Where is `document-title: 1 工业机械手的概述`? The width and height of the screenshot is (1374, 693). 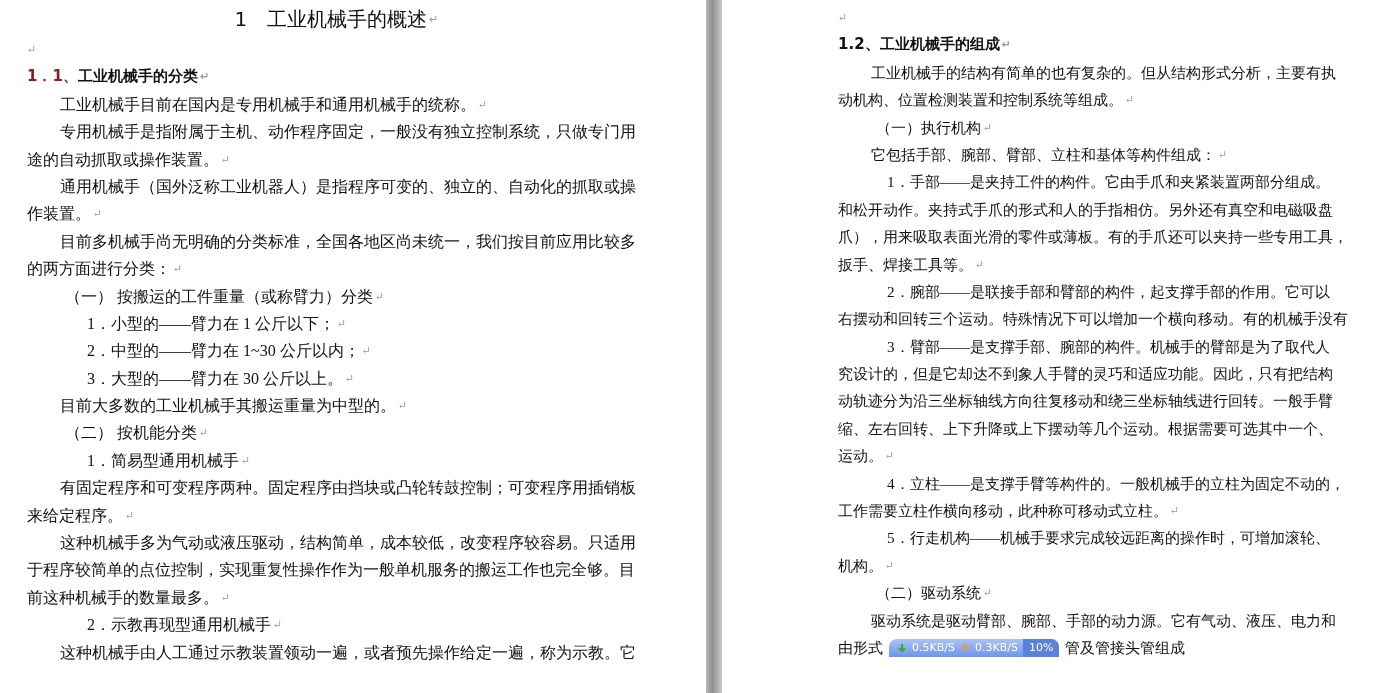
document-title: 1 工业机械手的概述 is located at coordinates (331, 20).